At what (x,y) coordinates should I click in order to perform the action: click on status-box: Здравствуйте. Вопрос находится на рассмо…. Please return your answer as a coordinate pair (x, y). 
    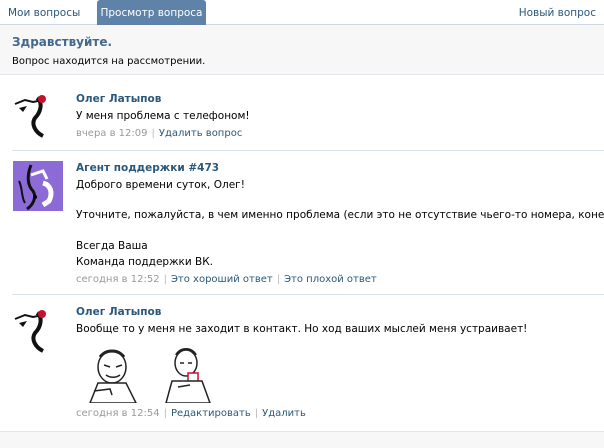
    Looking at the image, I should click on (302, 50).